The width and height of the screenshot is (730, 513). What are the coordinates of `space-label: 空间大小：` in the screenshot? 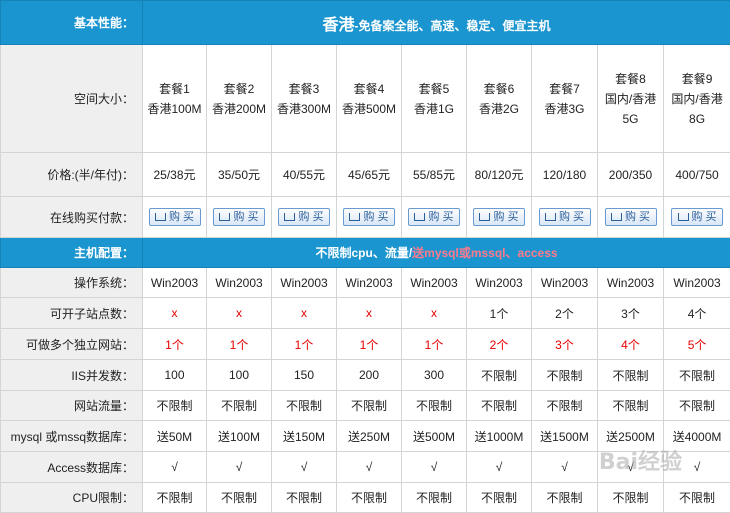 It's located at (72, 99).